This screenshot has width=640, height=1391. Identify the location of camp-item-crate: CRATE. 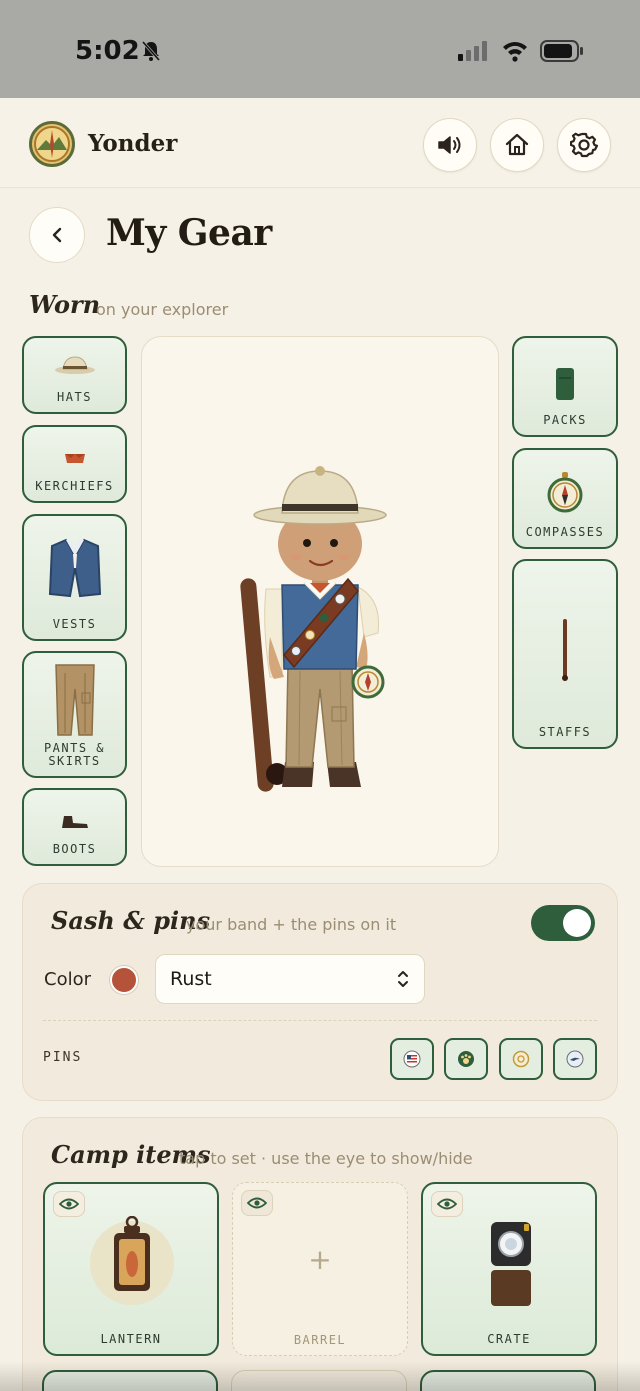
(509, 1269).